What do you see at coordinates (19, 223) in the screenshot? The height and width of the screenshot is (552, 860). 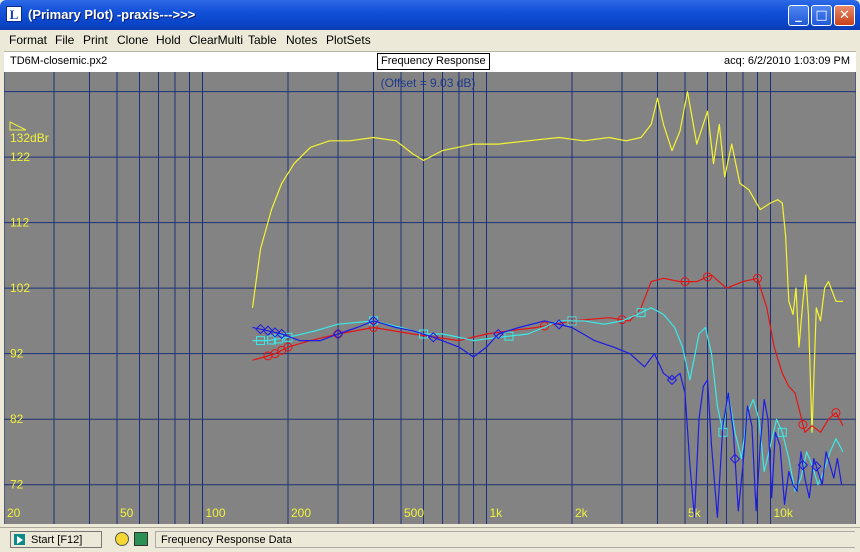 I see `y-tick-label: 112` at bounding box center [19, 223].